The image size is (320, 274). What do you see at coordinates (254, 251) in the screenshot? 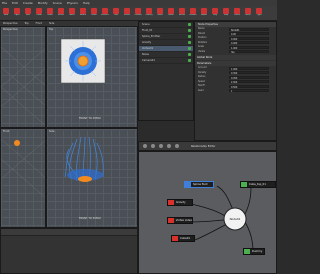
I see `node-dummy: Dummy` at bounding box center [254, 251].